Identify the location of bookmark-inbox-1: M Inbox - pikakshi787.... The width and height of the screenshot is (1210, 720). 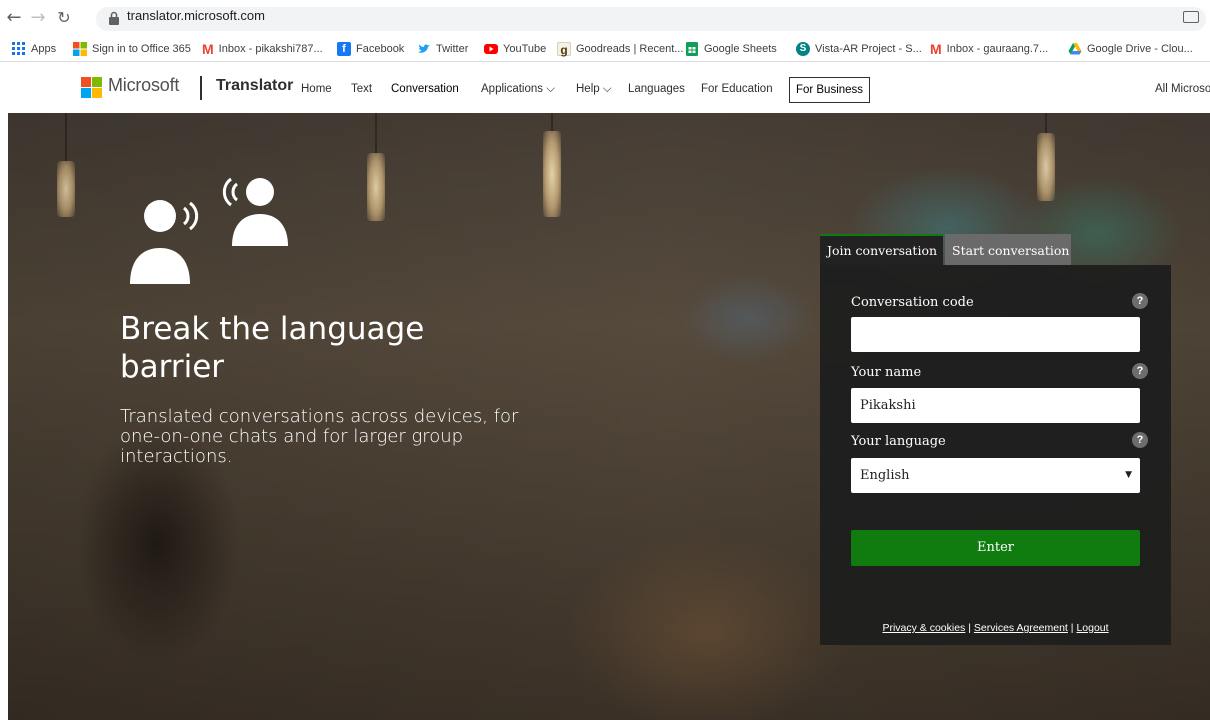
(262, 49).